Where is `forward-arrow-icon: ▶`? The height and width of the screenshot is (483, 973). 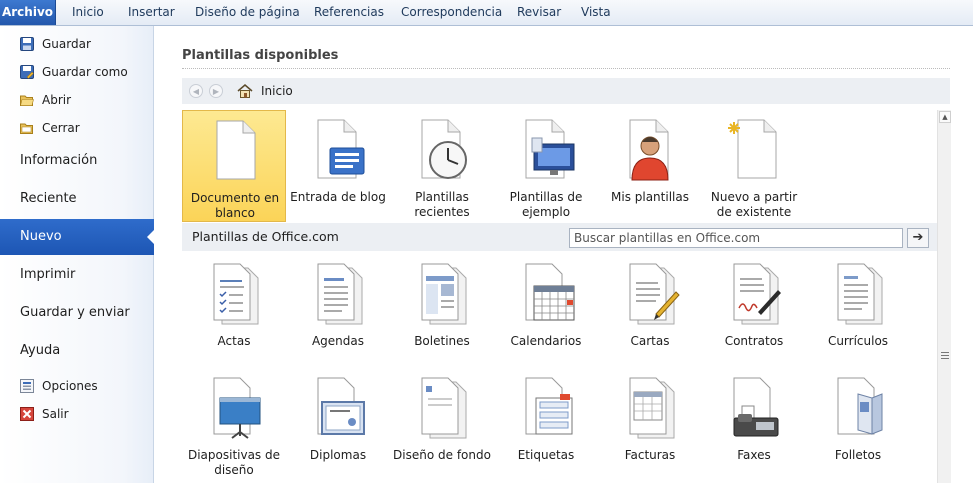 forward-arrow-icon: ▶ is located at coordinates (216, 91).